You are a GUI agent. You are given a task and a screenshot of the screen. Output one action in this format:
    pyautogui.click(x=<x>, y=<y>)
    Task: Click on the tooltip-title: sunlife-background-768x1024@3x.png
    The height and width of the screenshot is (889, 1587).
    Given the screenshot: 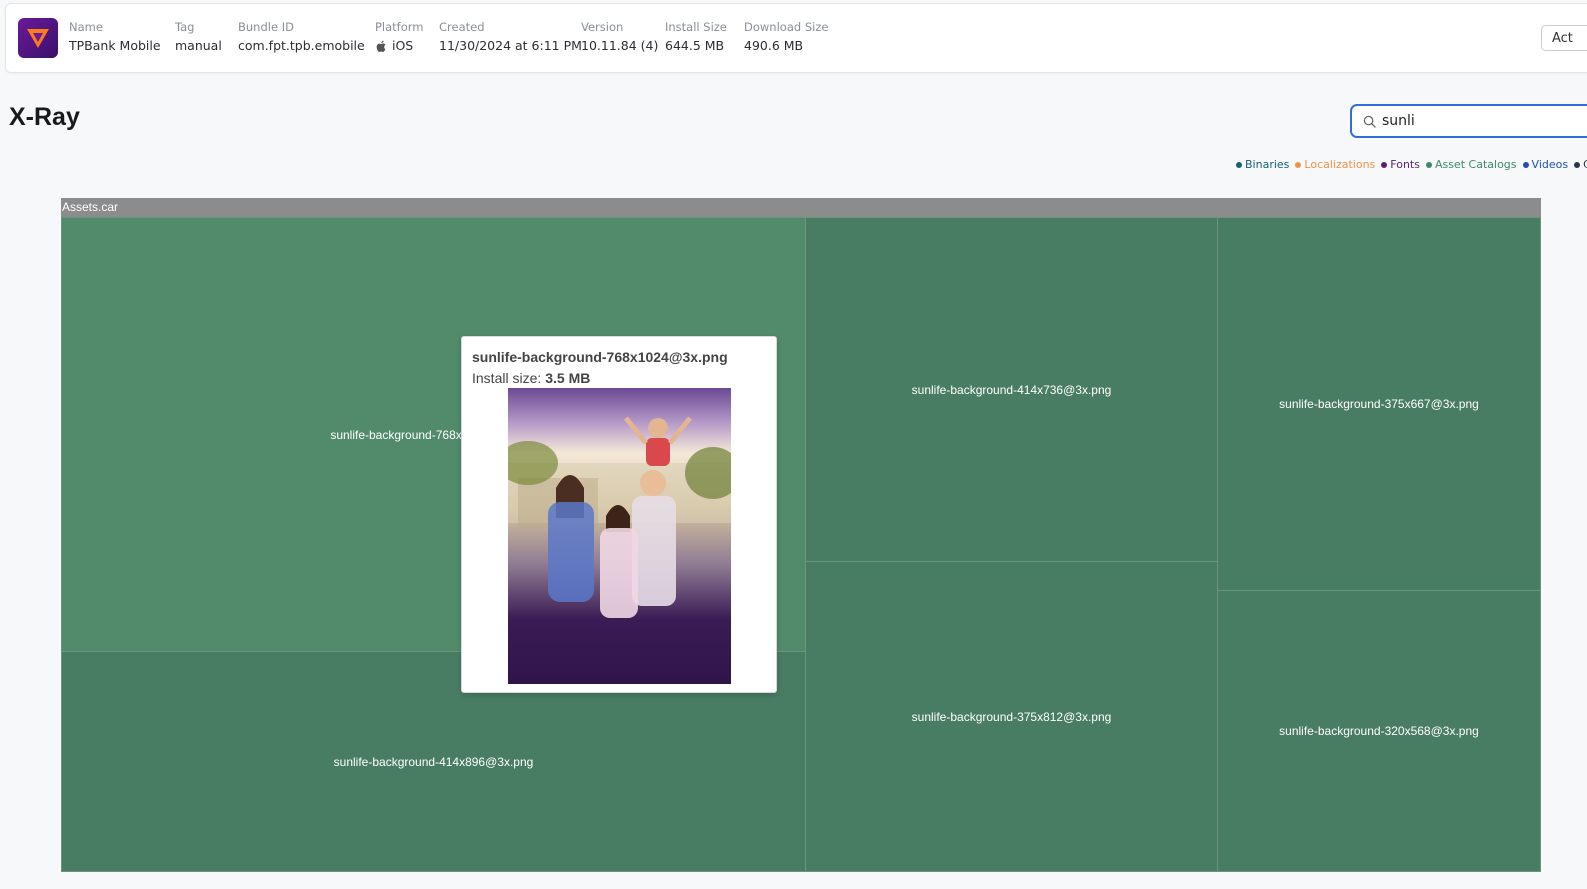 What is the action you would take?
    pyautogui.click(x=600, y=357)
    